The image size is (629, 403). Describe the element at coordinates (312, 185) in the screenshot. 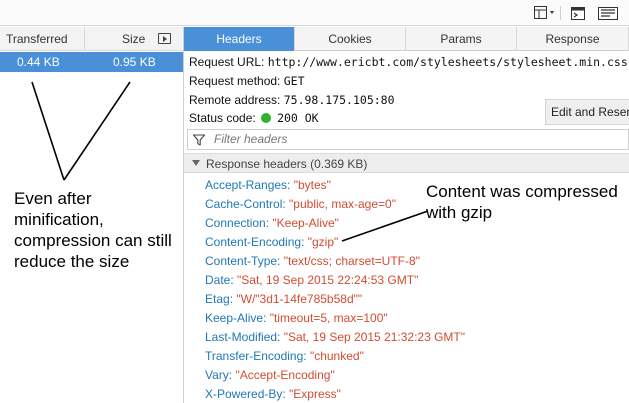

I see `header-value: "bytes"` at that location.